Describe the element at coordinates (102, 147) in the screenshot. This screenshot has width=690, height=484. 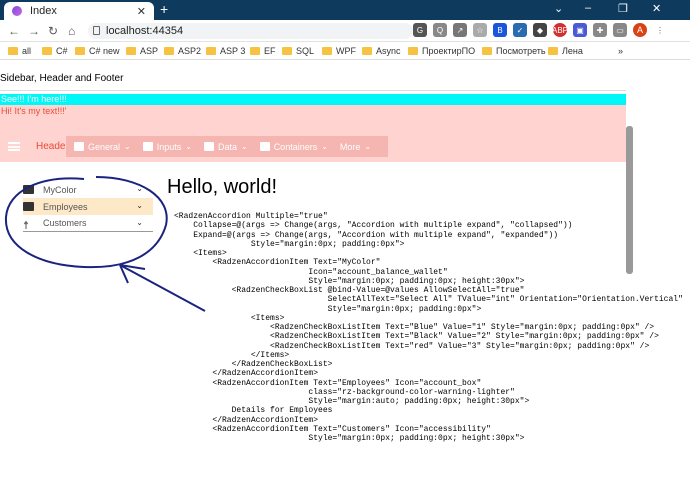
I see `menu-item-general: General ⌄` at that location.